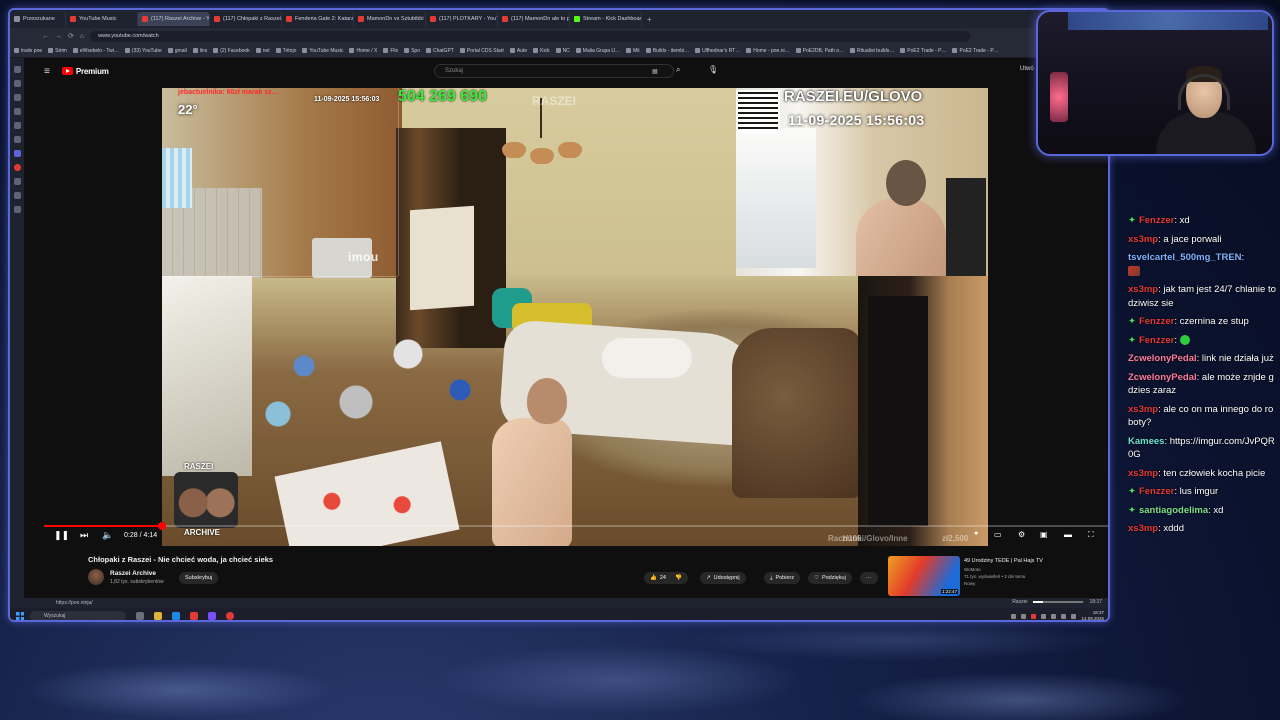  What do you see at coordinates (869, 578) in the screenshot?
I see `more-actions-button: ···` at bounding box center [869, 578].